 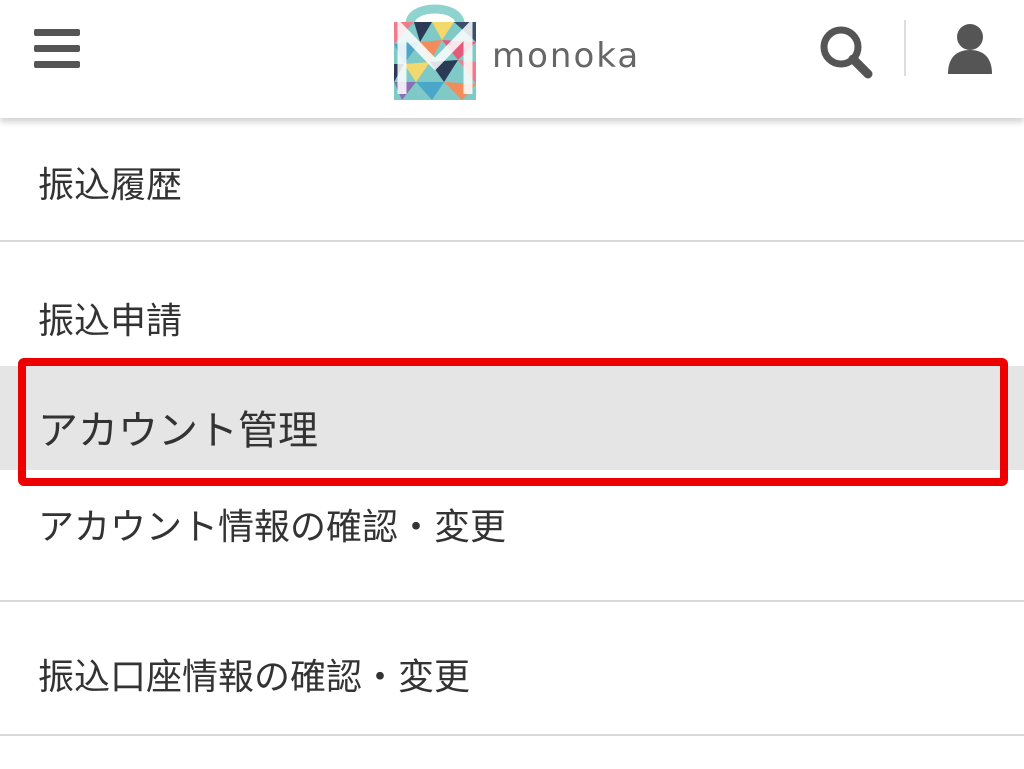 What do you see at coordinates (566, 56) in the screenshot?
I see `logo-text: monoka` at bounding box center [566, 56].